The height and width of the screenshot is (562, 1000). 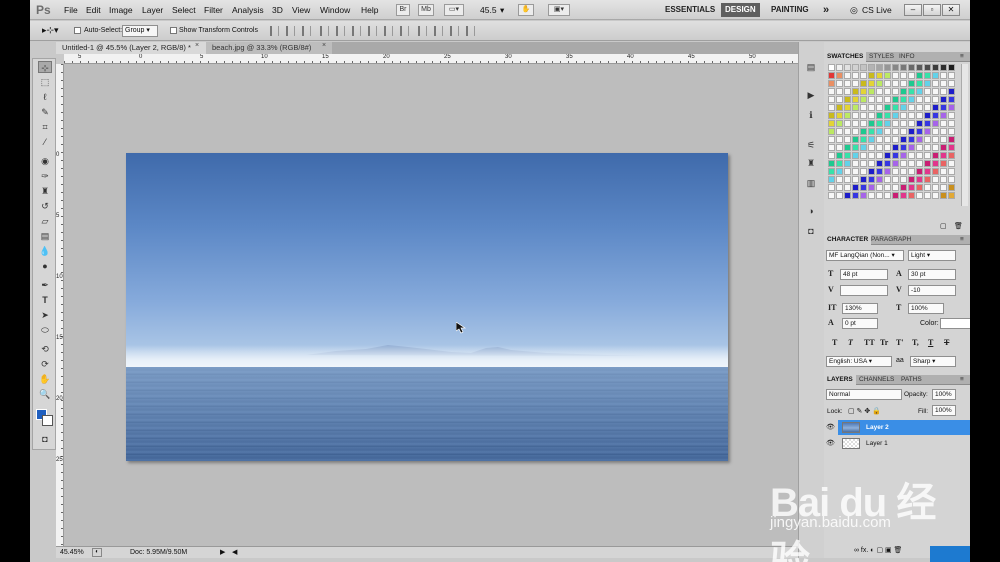 I want to click on eyedropper-tool-icon: ⁄, so click(x=45, y=142).